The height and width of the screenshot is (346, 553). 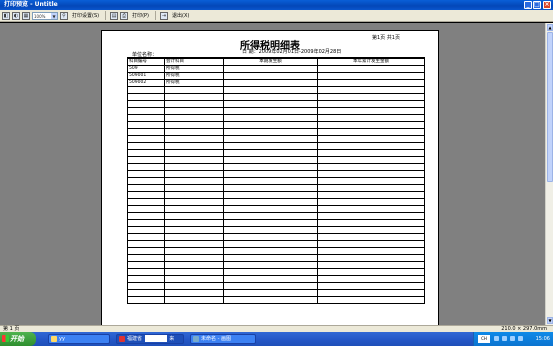 I want to click on taskbar-item-paint: 未命名 - 画图, so click(x=223, y=339).